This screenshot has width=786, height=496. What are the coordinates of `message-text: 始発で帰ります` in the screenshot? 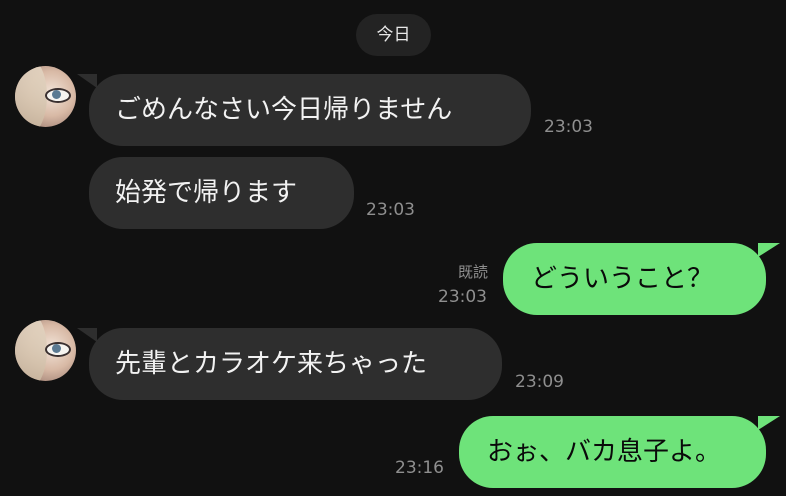 It's located at (206, 193).